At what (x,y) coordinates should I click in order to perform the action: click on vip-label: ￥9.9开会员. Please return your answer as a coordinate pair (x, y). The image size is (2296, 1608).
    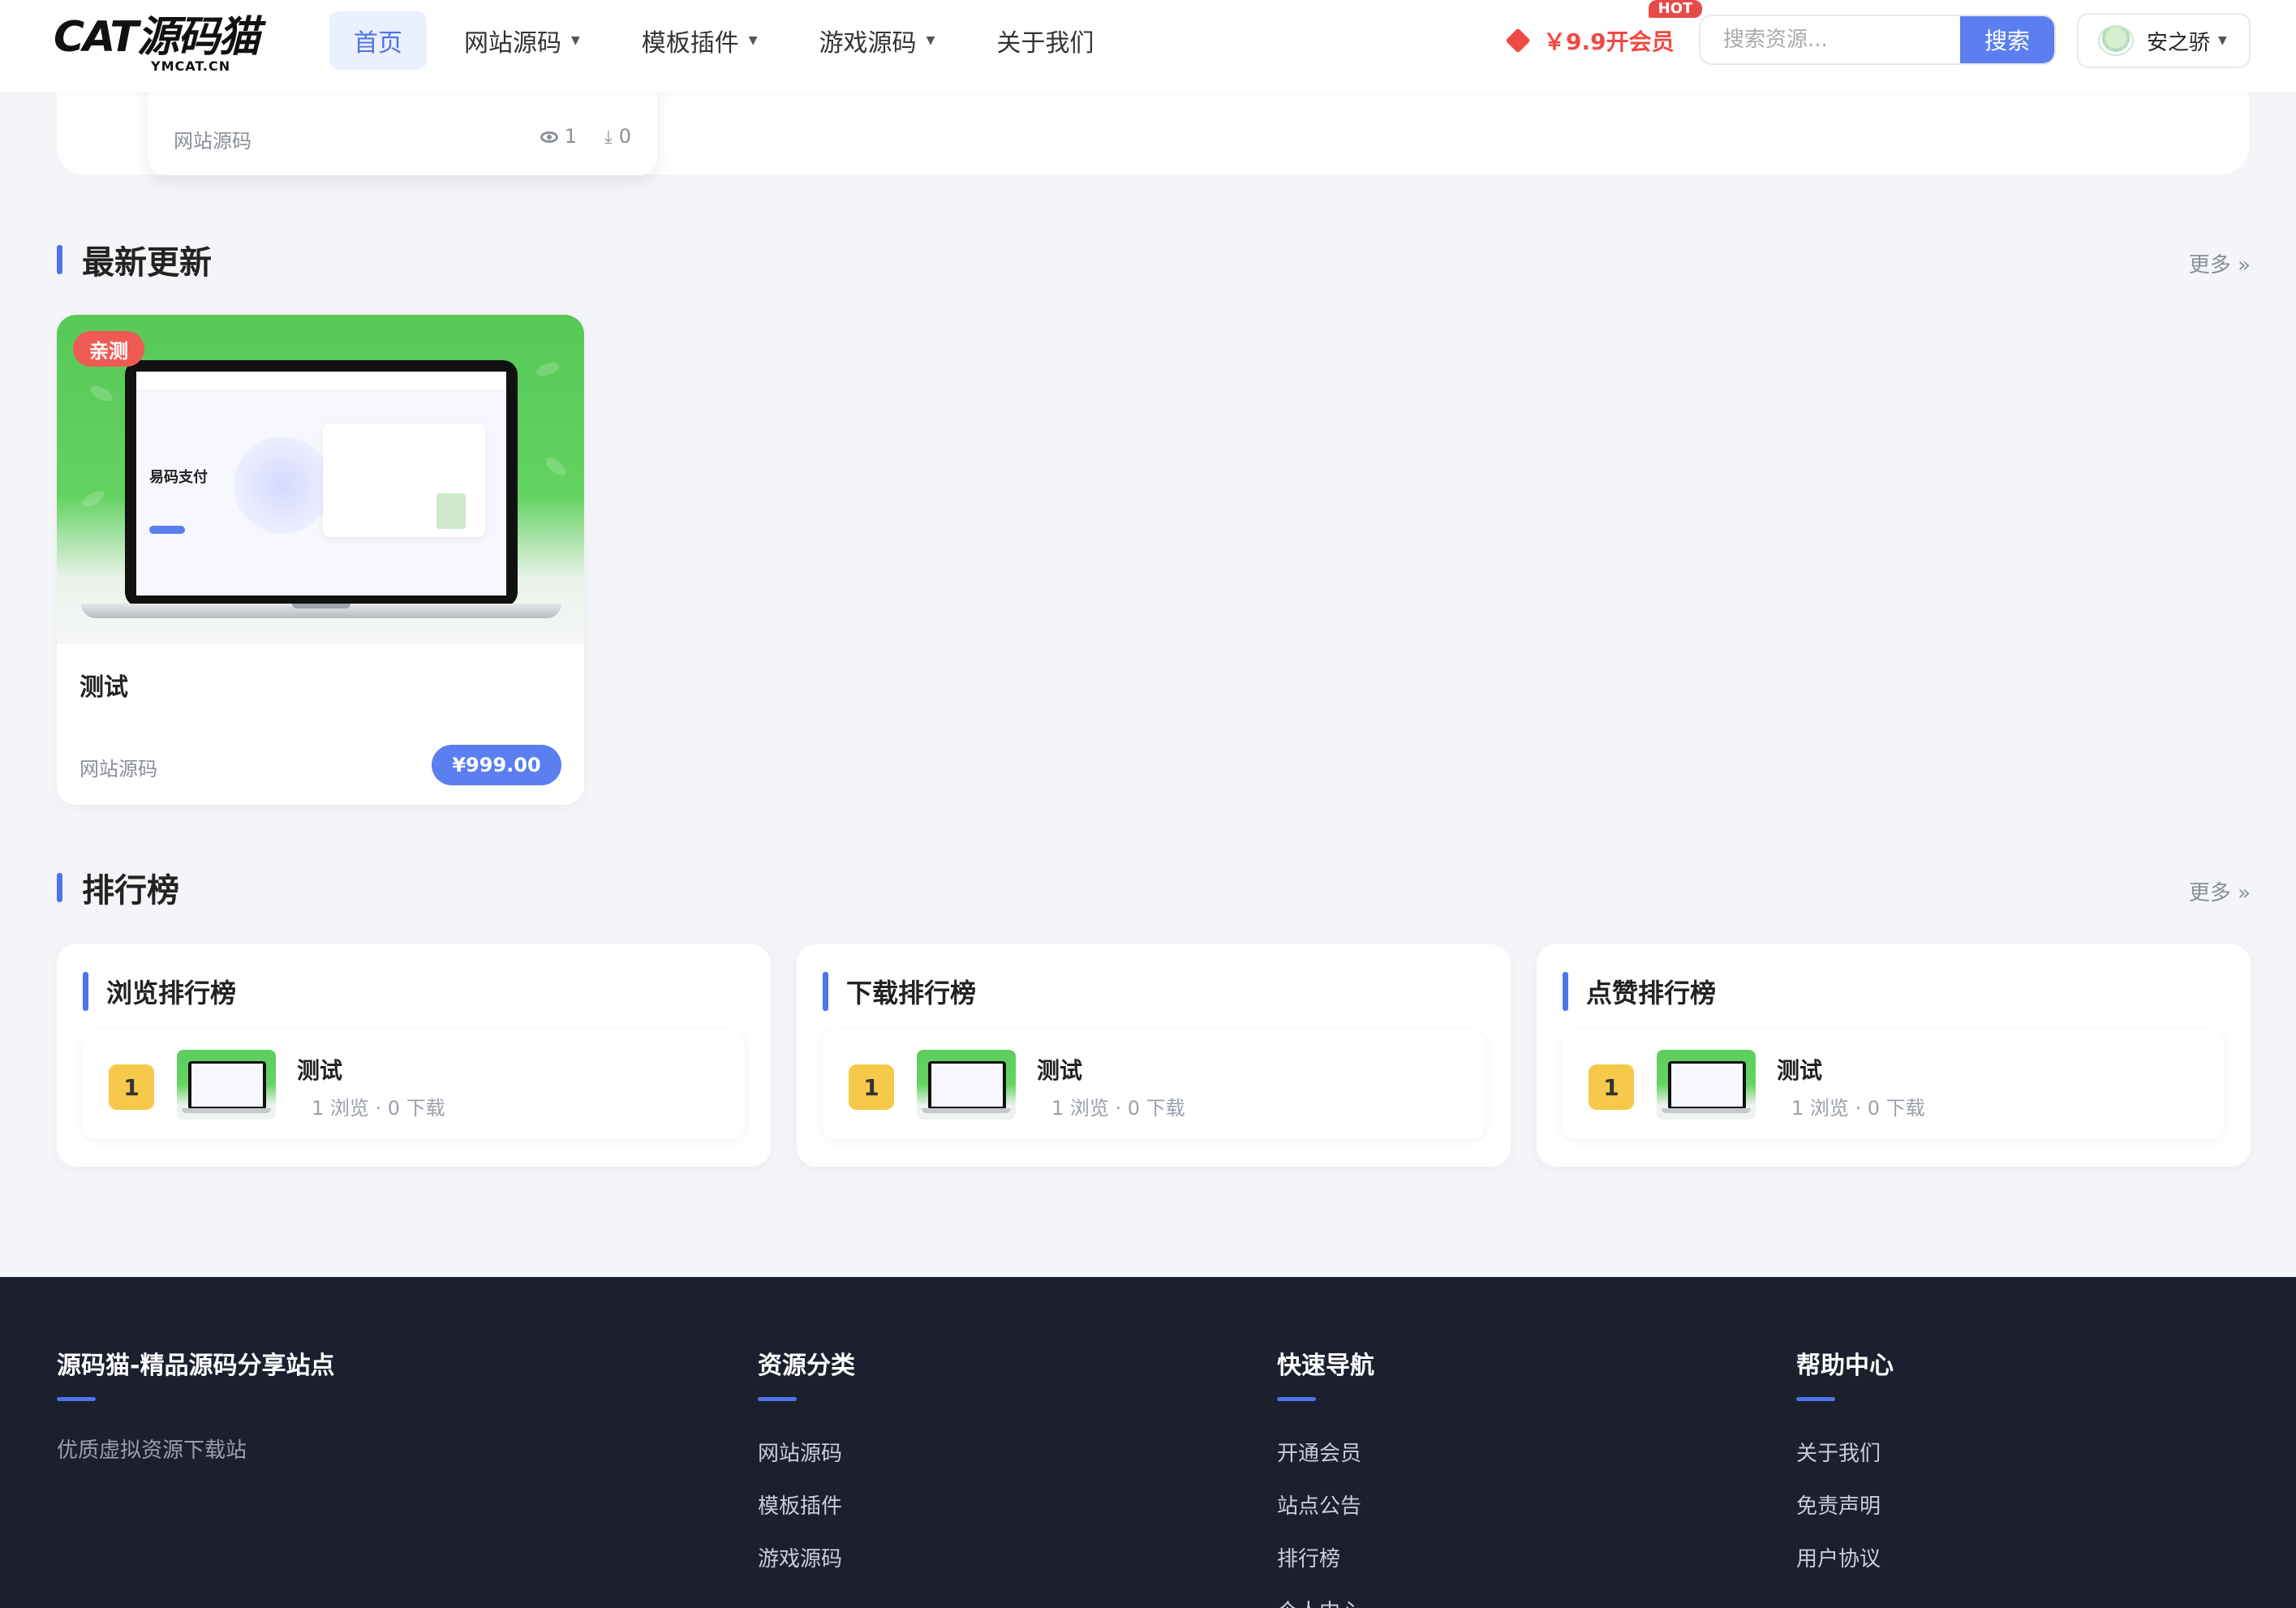
    Looking at the image, I should click on (1609, 41).